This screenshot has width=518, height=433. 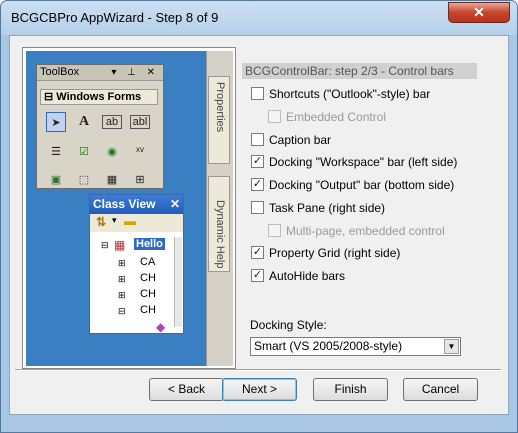 I want to click on task-pane-label: Task Pane (right side), so click(x=327, y=208).